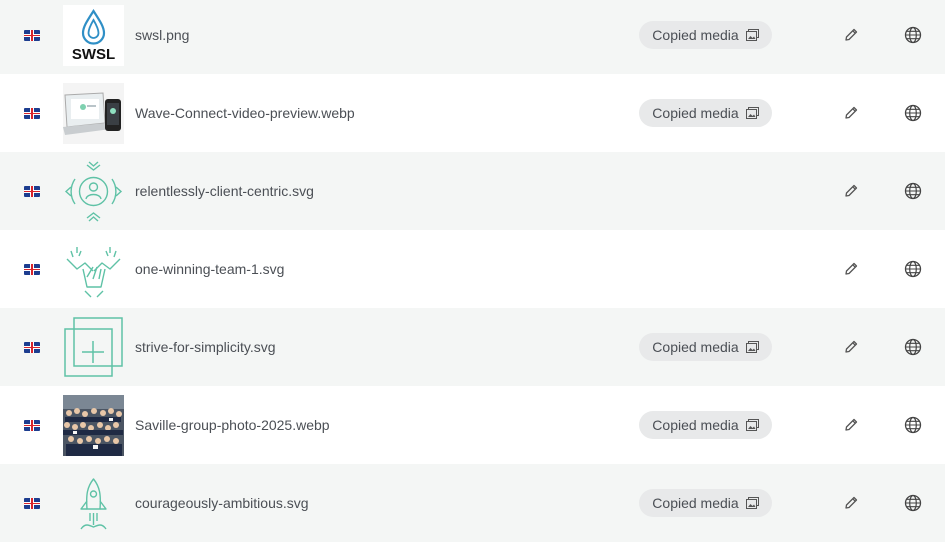 The width and height of the screenshot is (945, 542). Describe the element at coordinates (93, 35) in the screenshot. I see `swsl-logo: SWSL` at that location.